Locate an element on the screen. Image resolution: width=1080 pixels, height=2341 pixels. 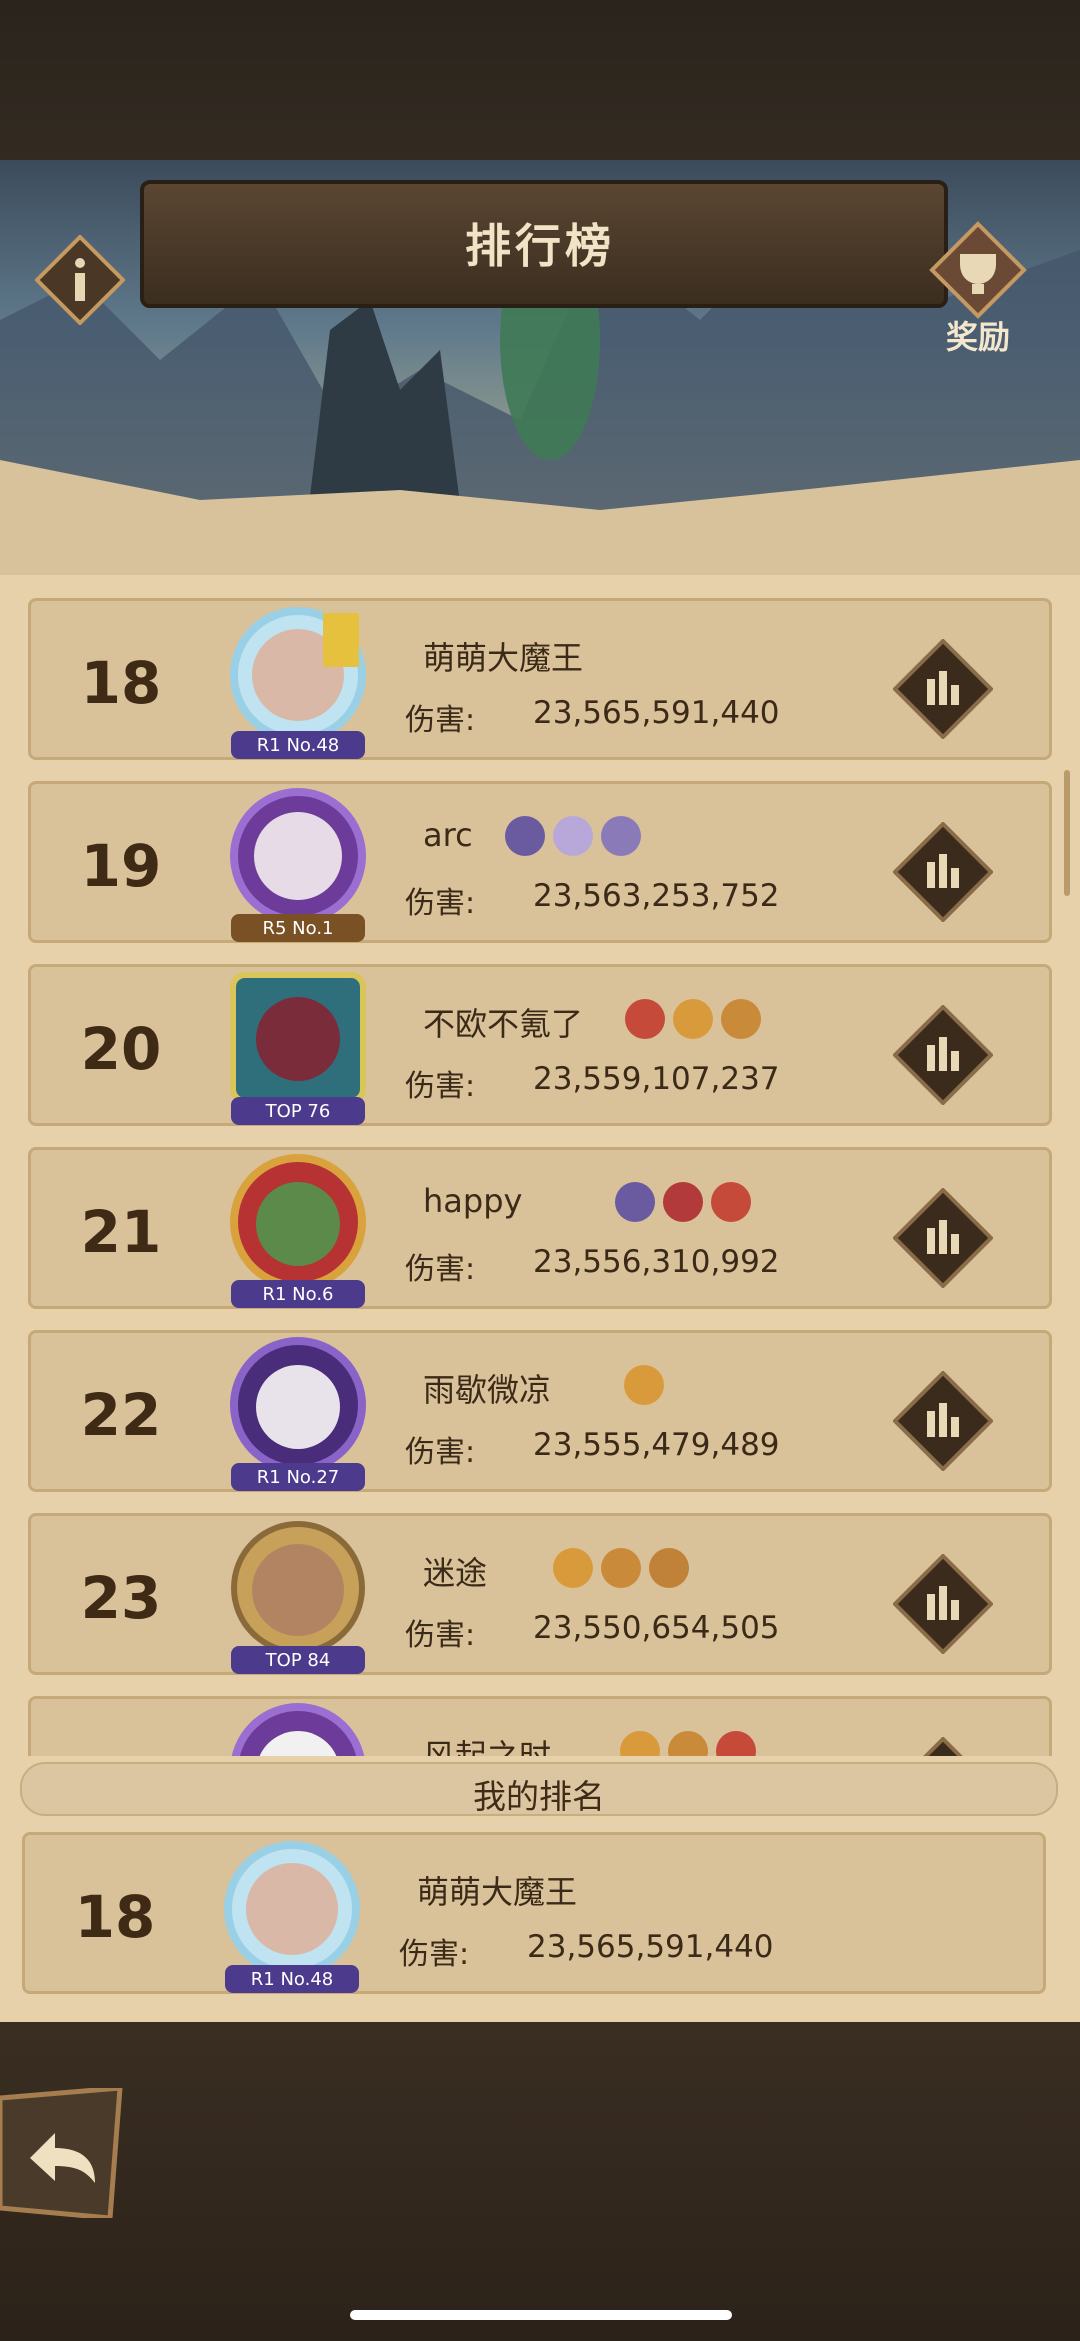
trophy-icon is located at coordinates (978, 270).